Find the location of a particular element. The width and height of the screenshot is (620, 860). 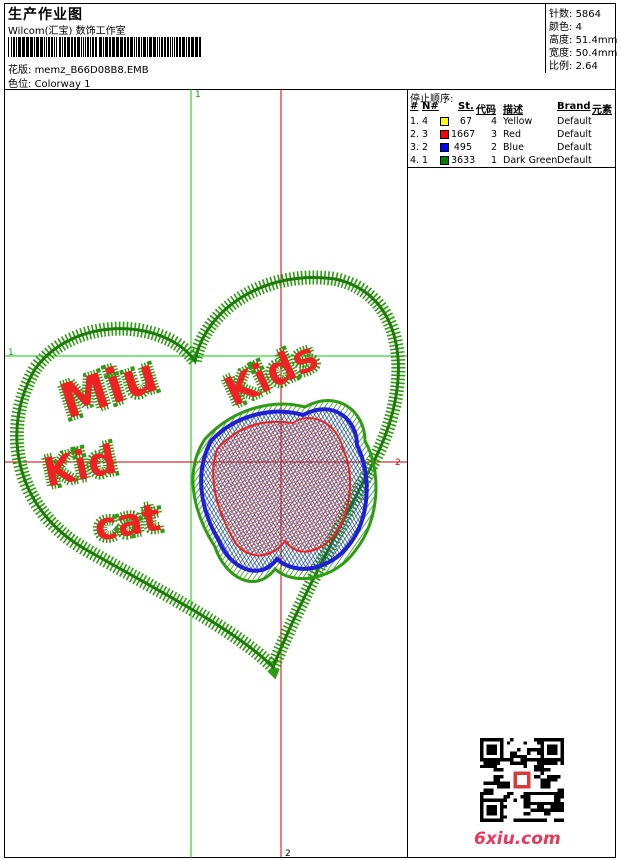

row-code: 1 is located at coordinates (493, 160).